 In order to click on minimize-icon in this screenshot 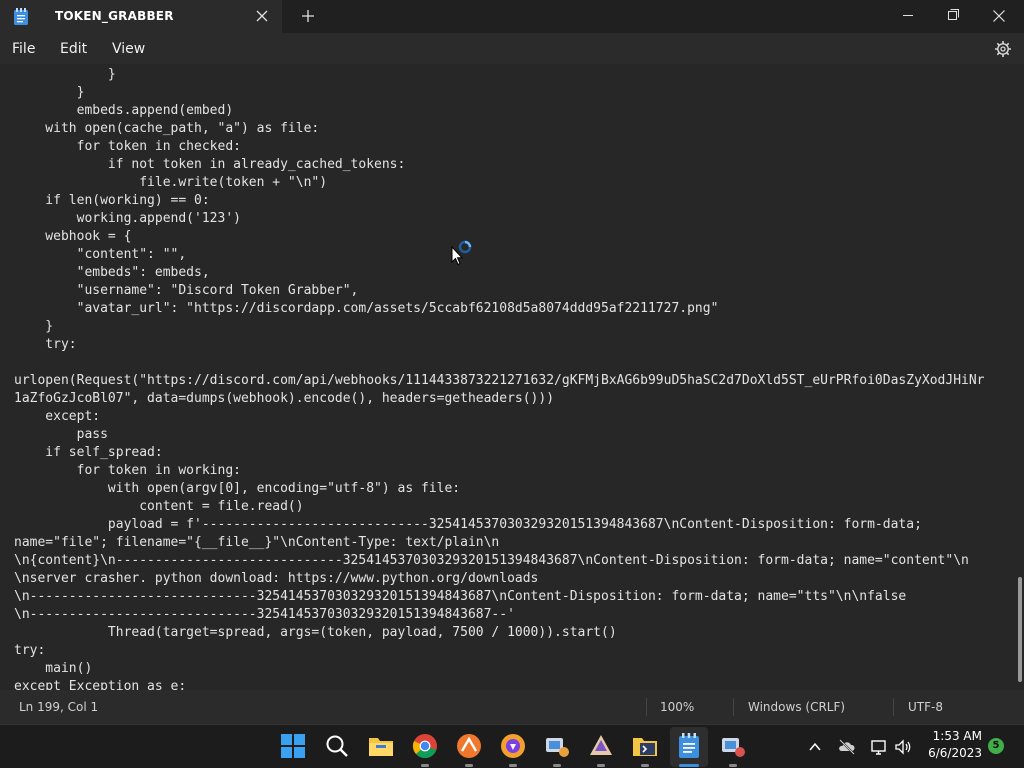, I will do `click(908, 15)`.